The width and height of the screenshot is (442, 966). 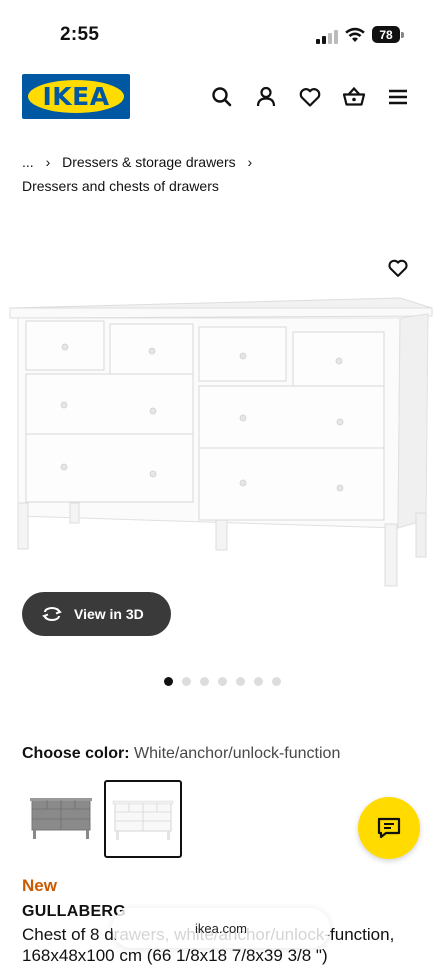 What do you see at coordinates (386, 34) in the screenshot?
I see `battery-indicator: 78` at bounding box center [386, 34].